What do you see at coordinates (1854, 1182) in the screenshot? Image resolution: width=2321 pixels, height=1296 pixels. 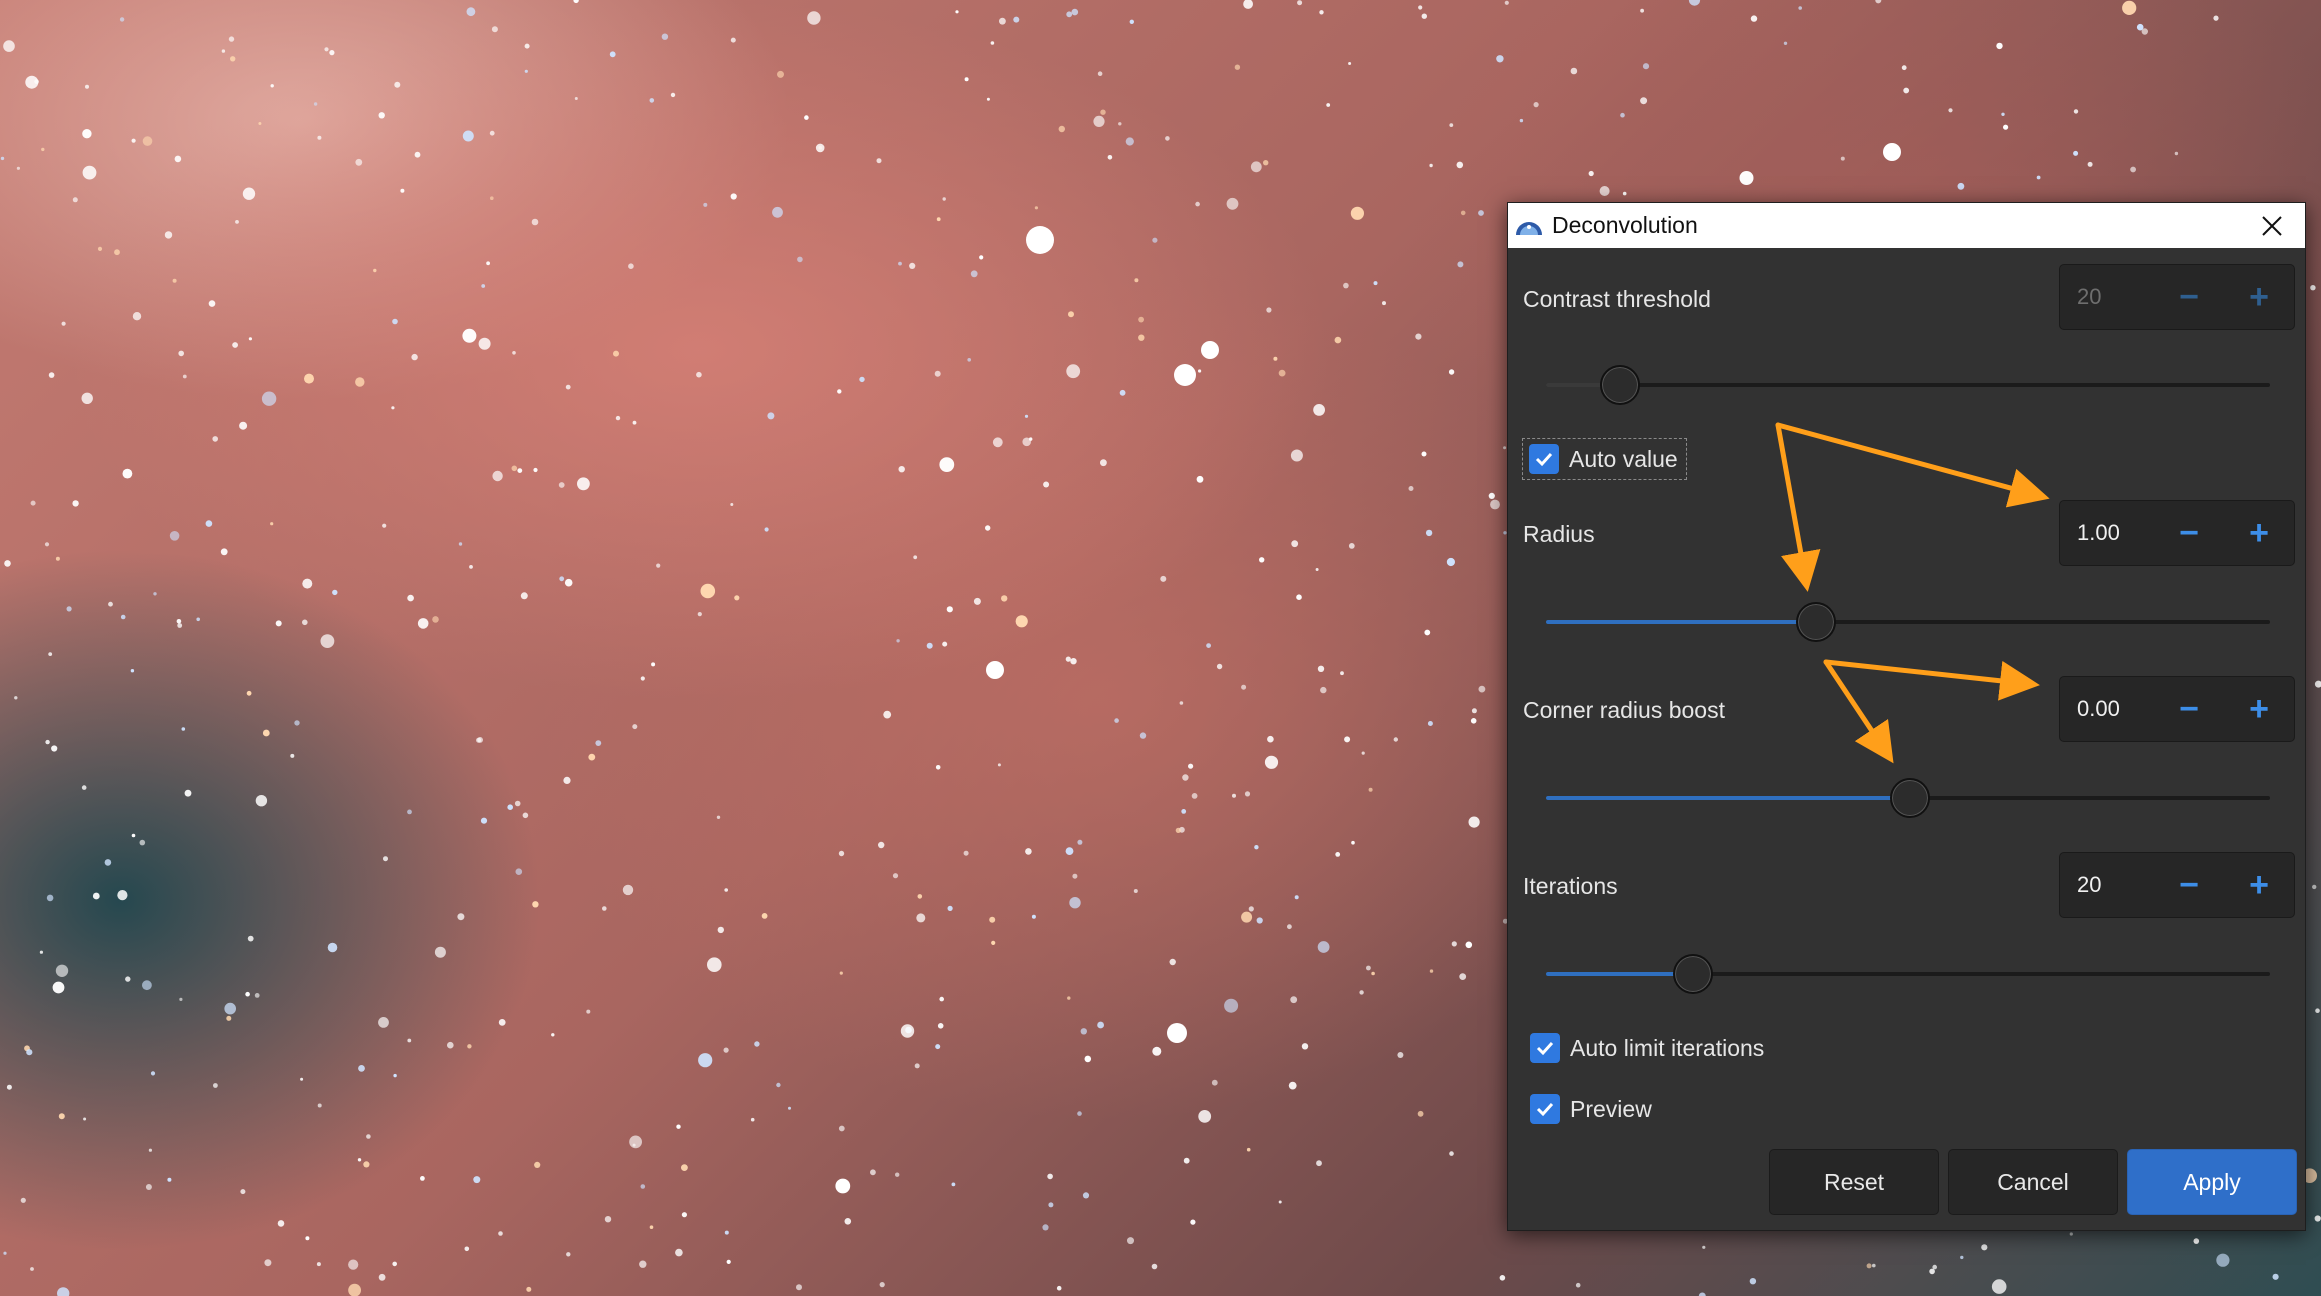 I see `reset-button: Reset` at bounding box center [1854, 1182].